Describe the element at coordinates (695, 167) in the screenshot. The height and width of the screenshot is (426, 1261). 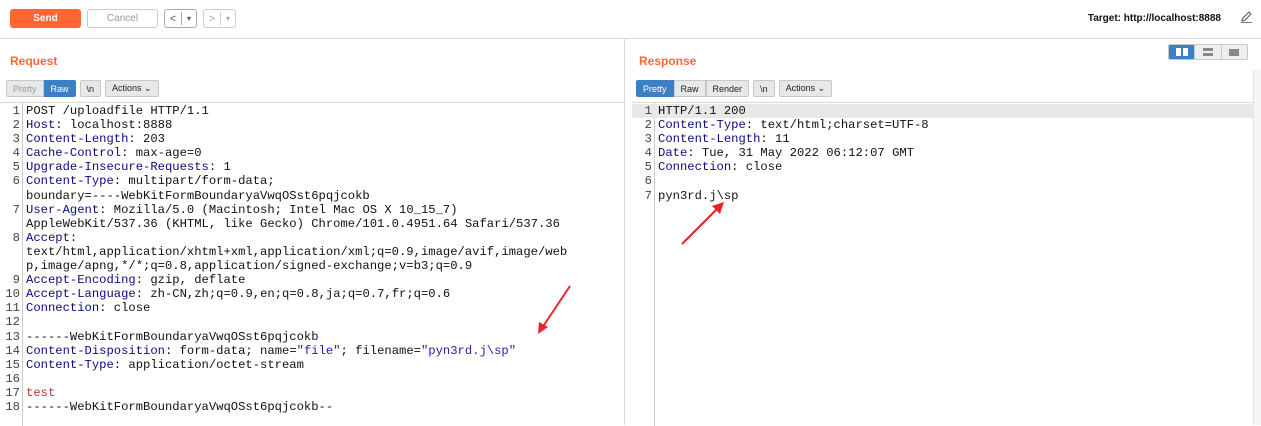
I see `header-name: Connection` at that location.